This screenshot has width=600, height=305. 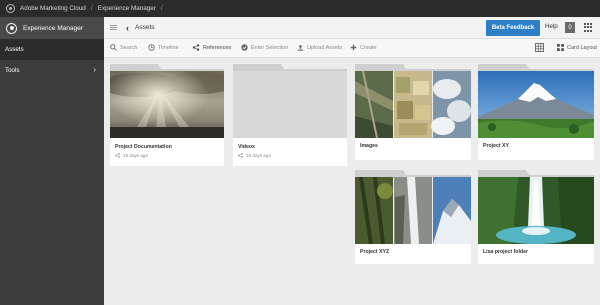 I want to click on upload-assets-button: Upload Assets, so click(x=319, y=47).